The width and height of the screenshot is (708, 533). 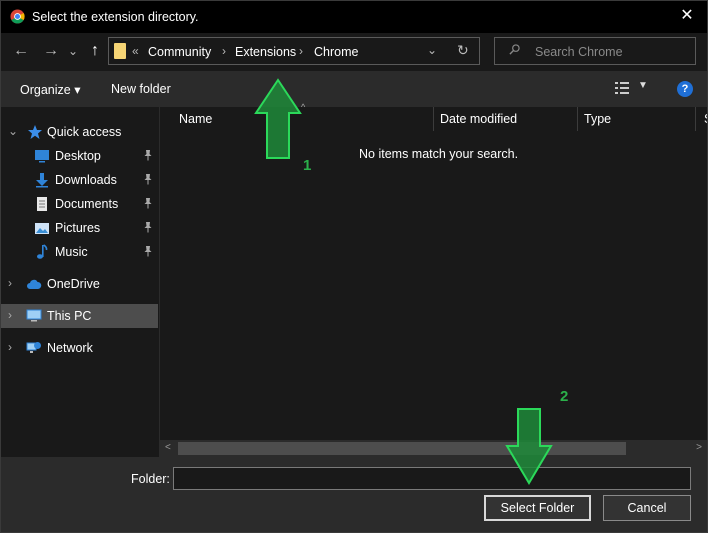 What do you see at coordinates (687, 16) in the screenshot?
I see `close-icon: ✕` at bounding box center [687, 16].